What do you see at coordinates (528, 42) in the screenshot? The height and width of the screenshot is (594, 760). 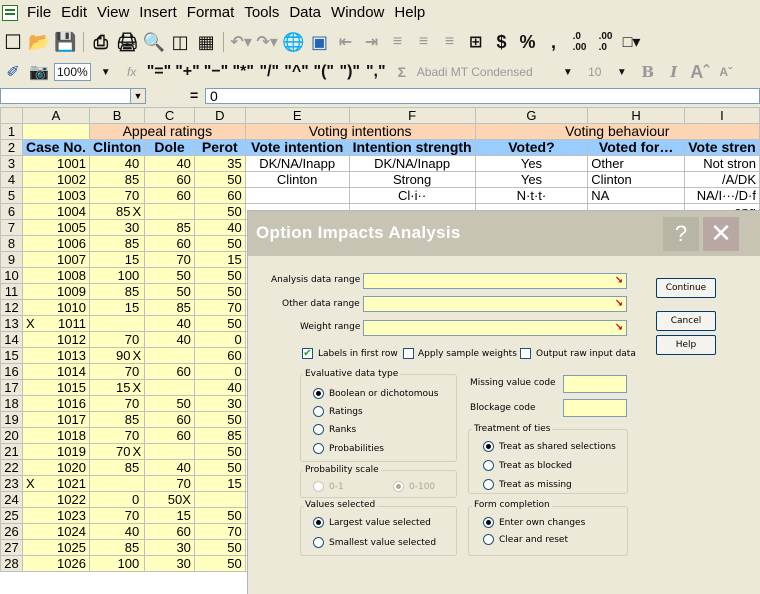 I see `percent-icon: %` at bounding box center [528, 42].